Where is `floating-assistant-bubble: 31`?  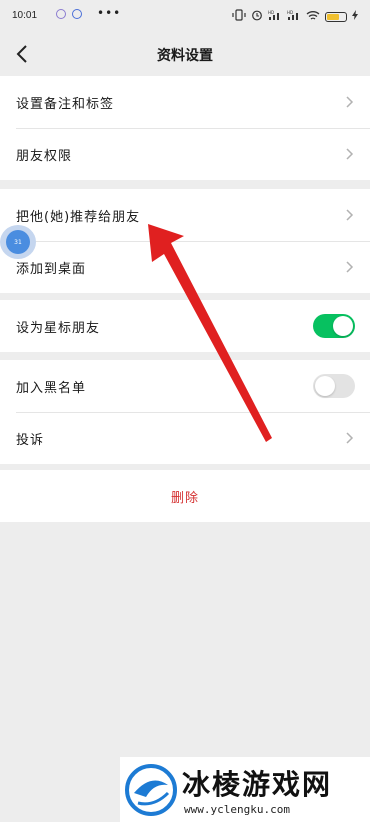 floating-assistant-bubble: 31 is located at coordinates (18, 242).